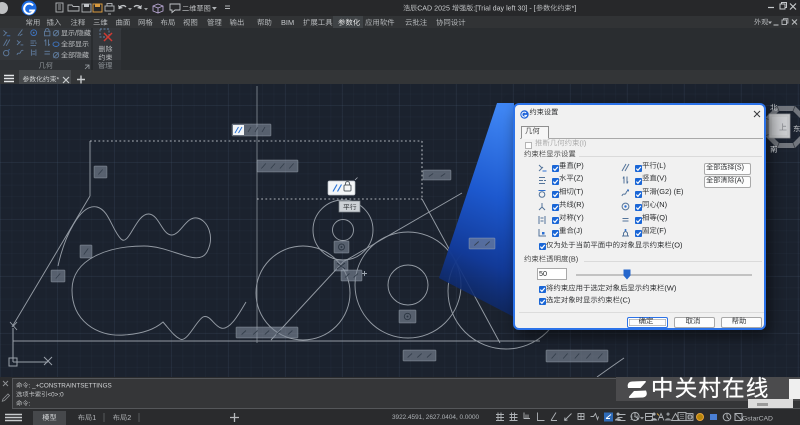 This screenshot has height=425, width=800. I want to click on svg-text: (R), so click(579, 204).